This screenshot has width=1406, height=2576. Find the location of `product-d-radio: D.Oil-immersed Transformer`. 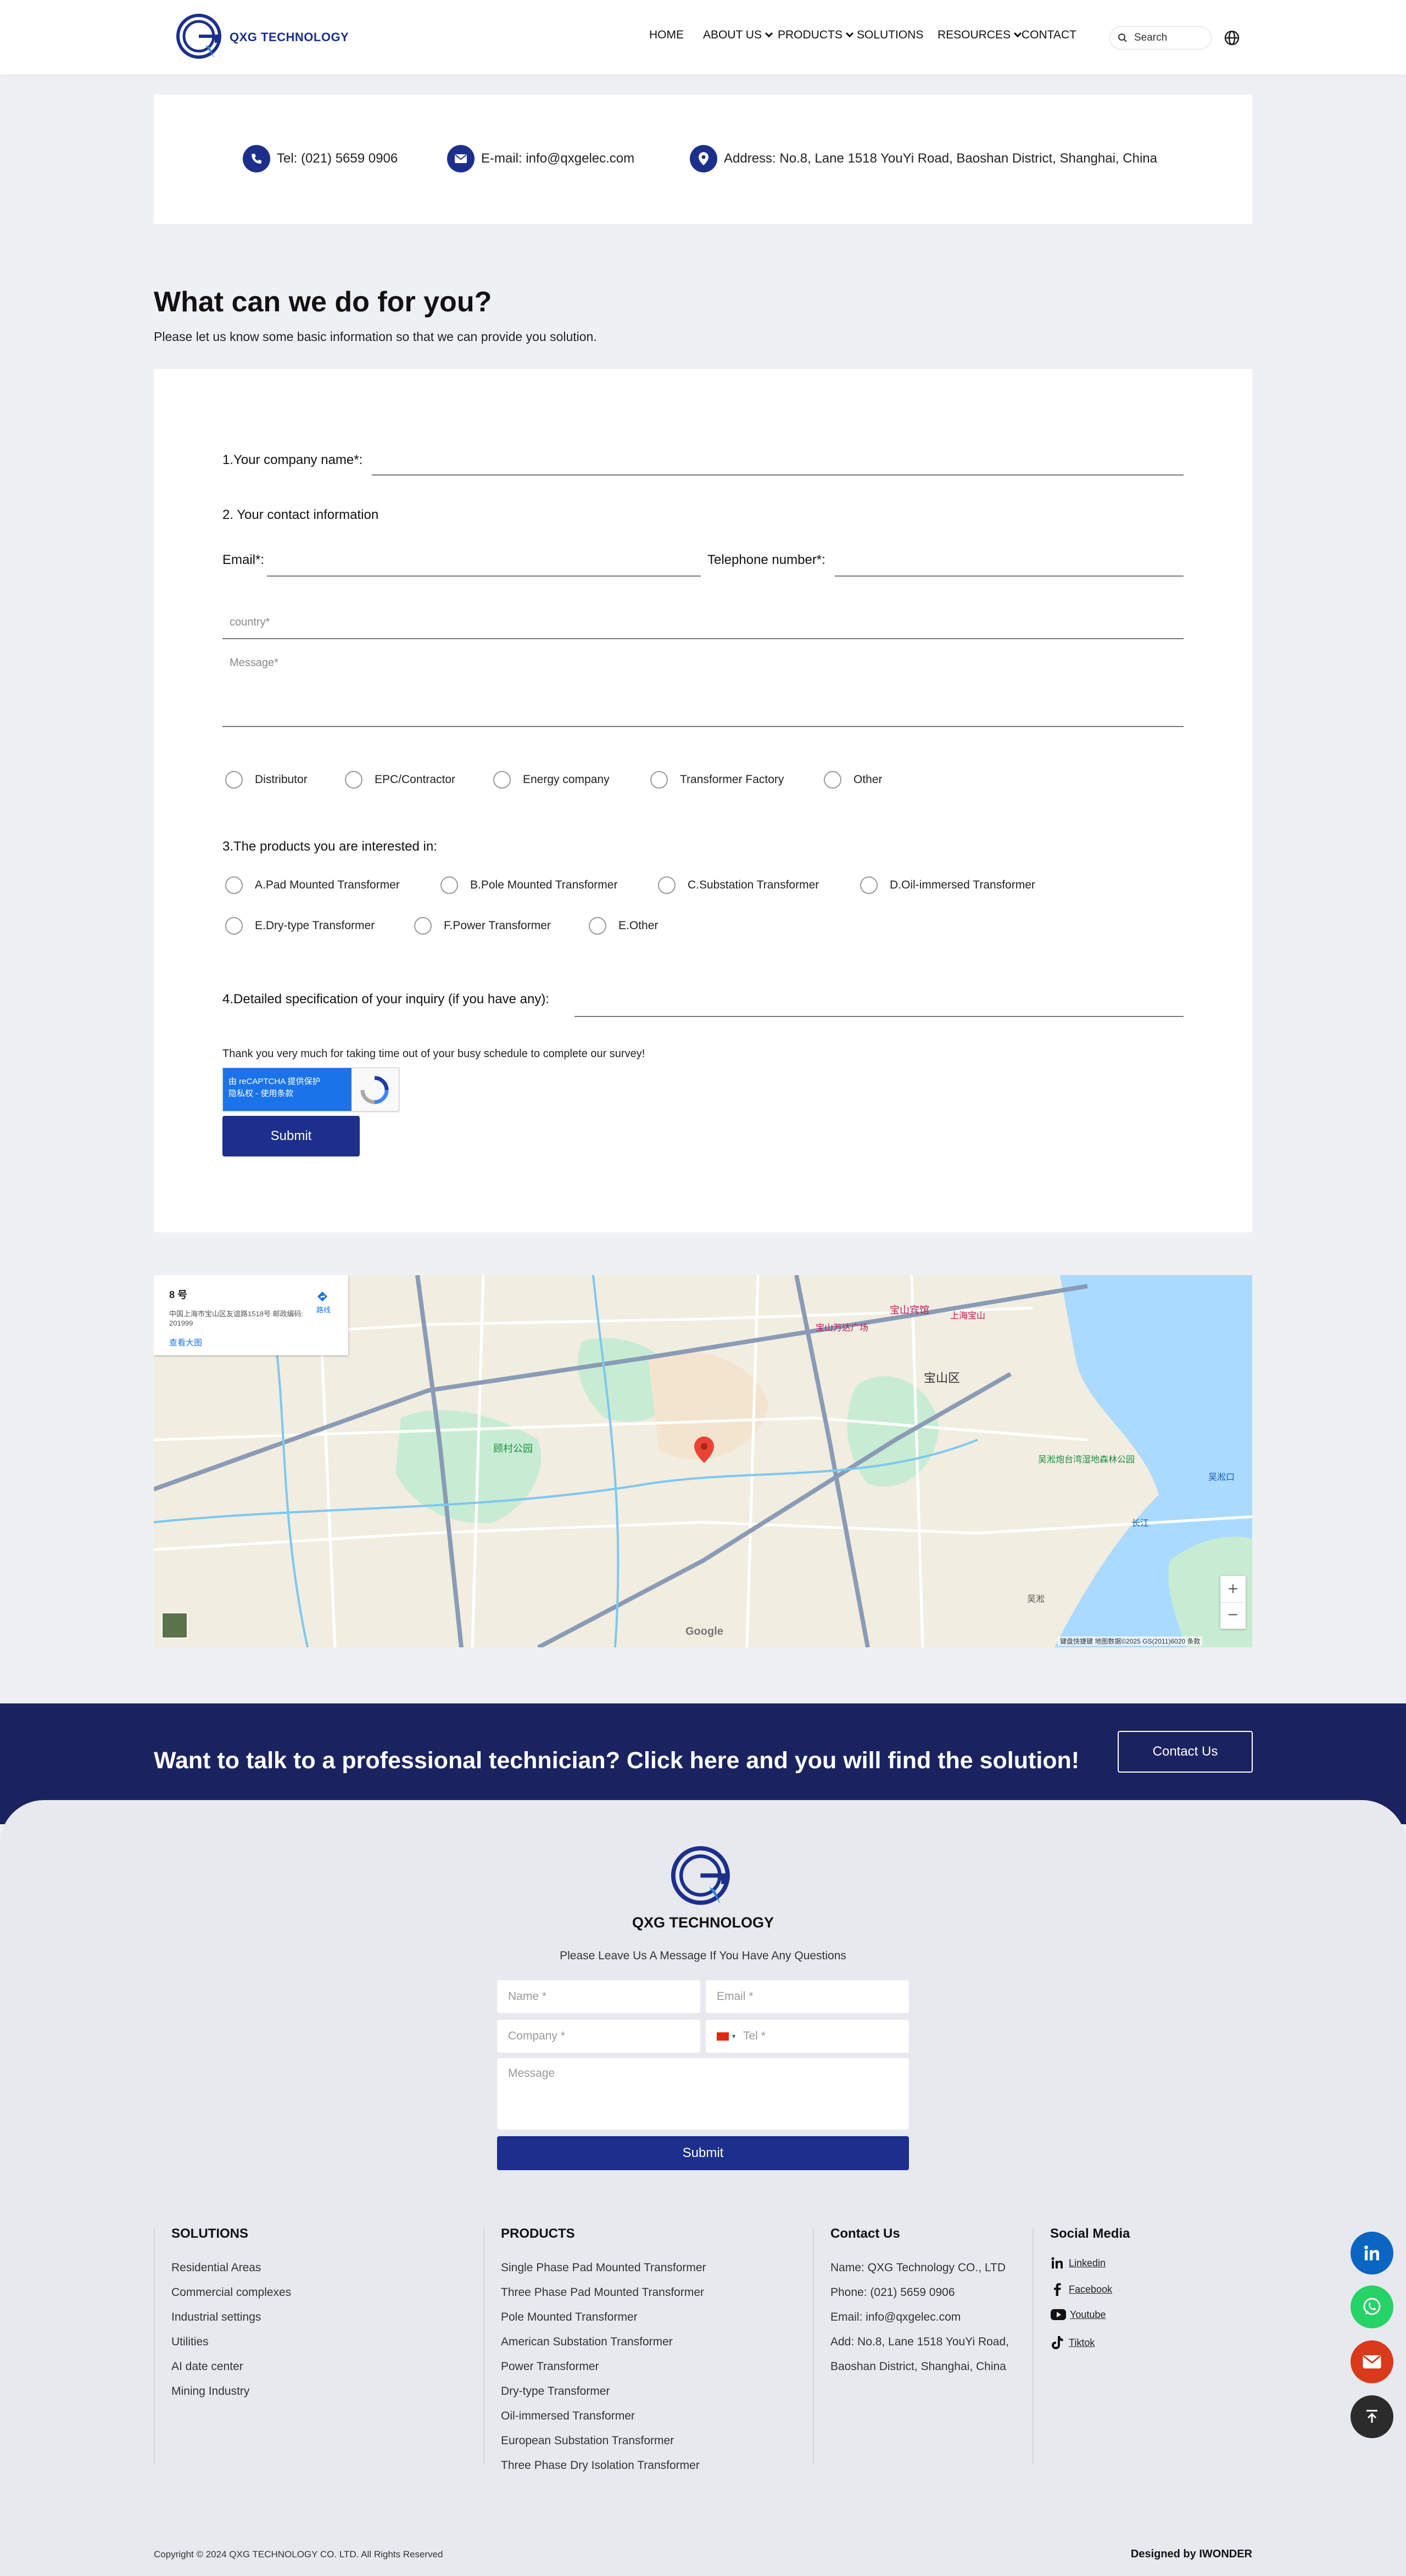

product-d-radio: D.Oil-immersed Transformer is located at coordinates (947, 885).